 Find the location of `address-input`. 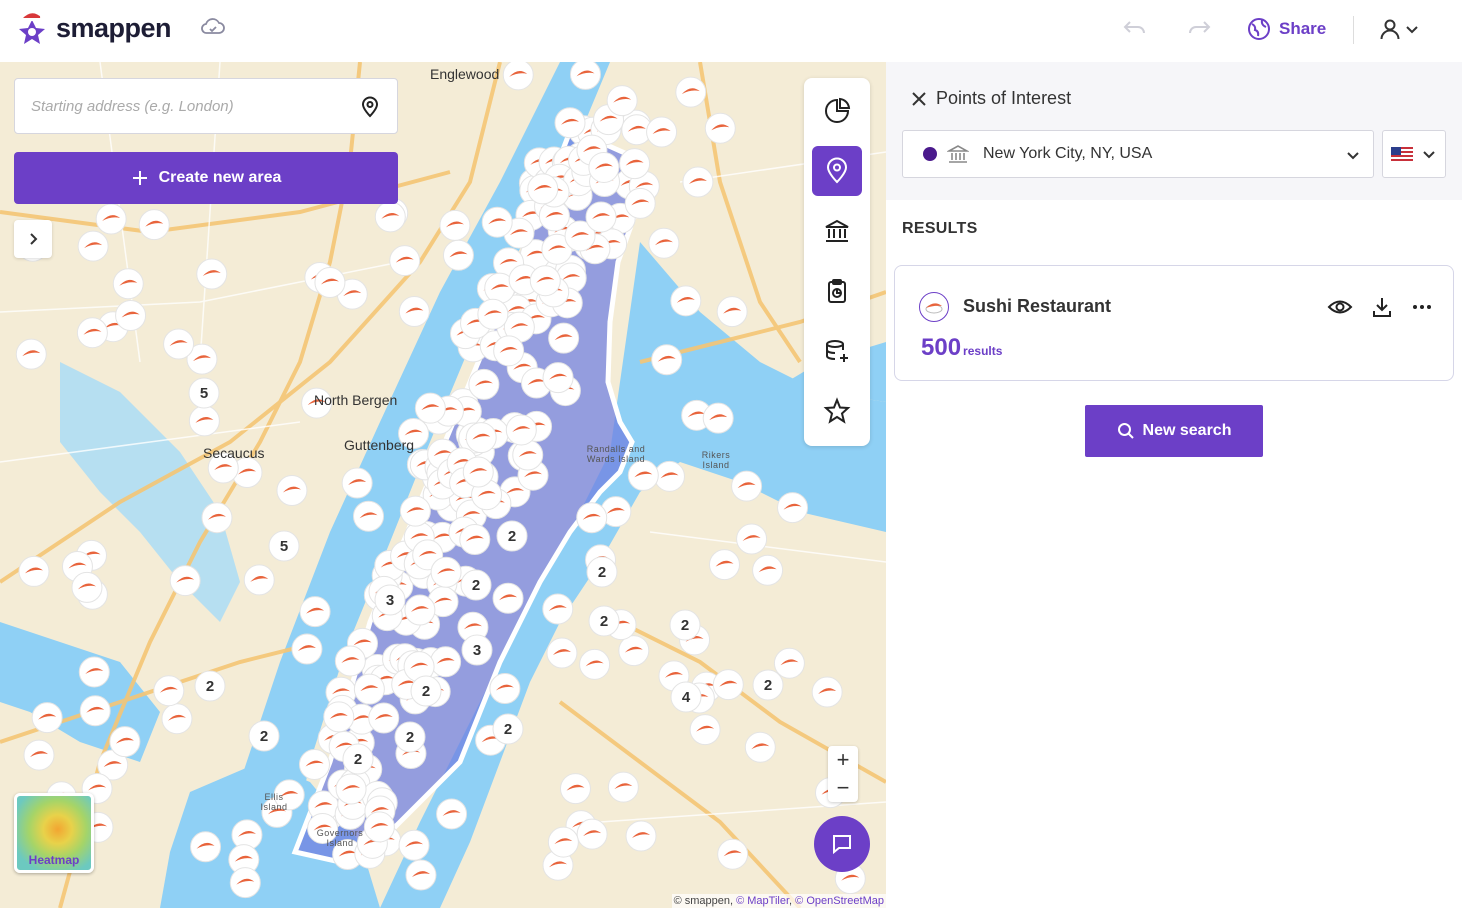

address-input is located at coordinates (196, 106).